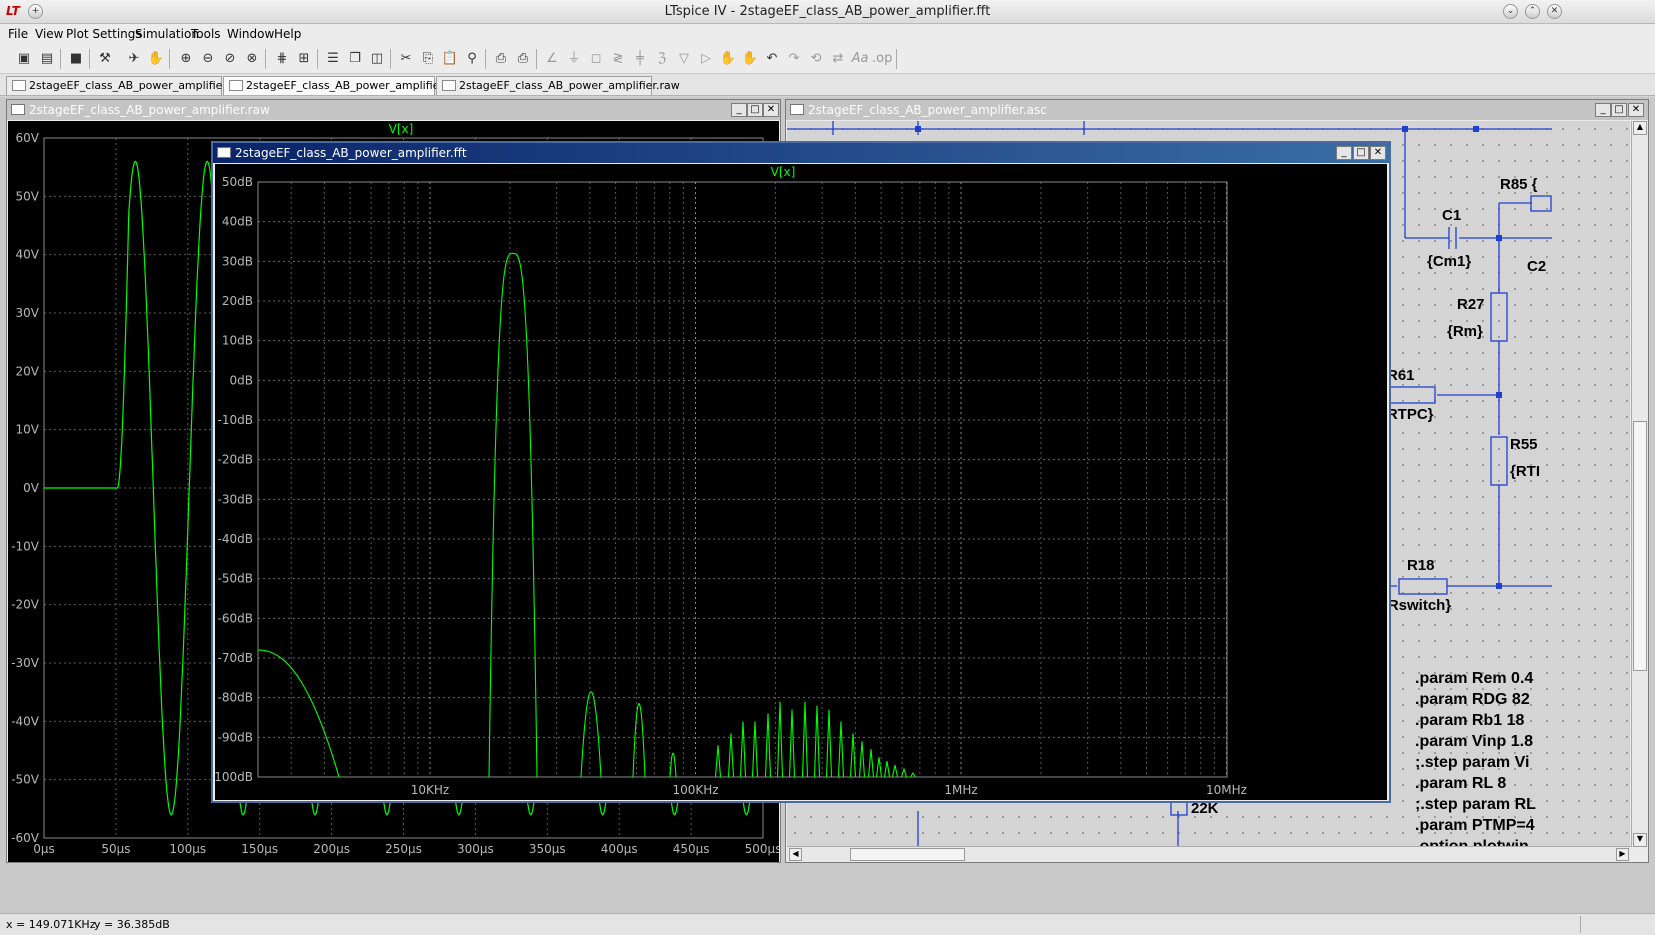  Describe the element at coordinates (755, 110) in the screenshot. I see `raw-maximize-button: □` at that location.